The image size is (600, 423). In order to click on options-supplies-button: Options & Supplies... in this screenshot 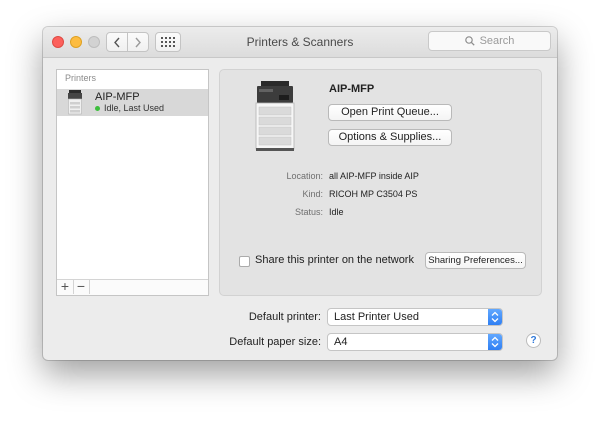, I will do `click(390, 137)`.